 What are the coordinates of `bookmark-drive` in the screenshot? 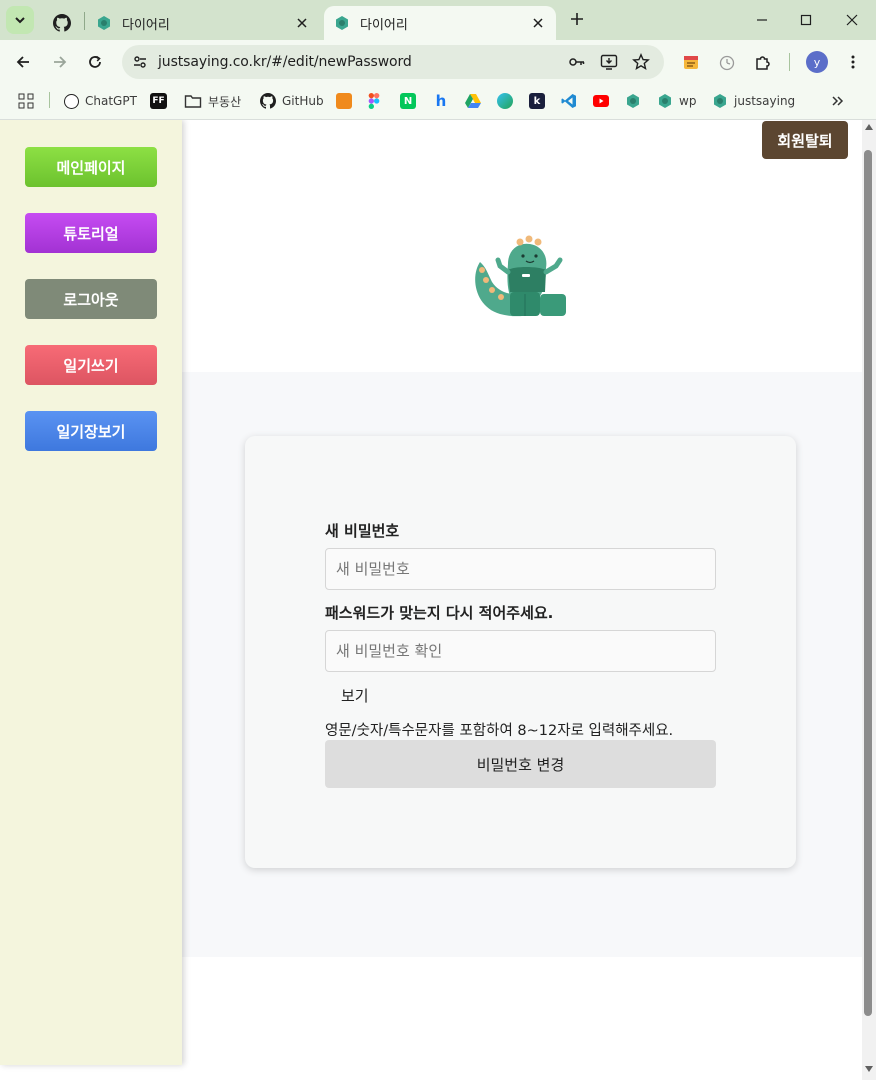 It's located at (473, 101).